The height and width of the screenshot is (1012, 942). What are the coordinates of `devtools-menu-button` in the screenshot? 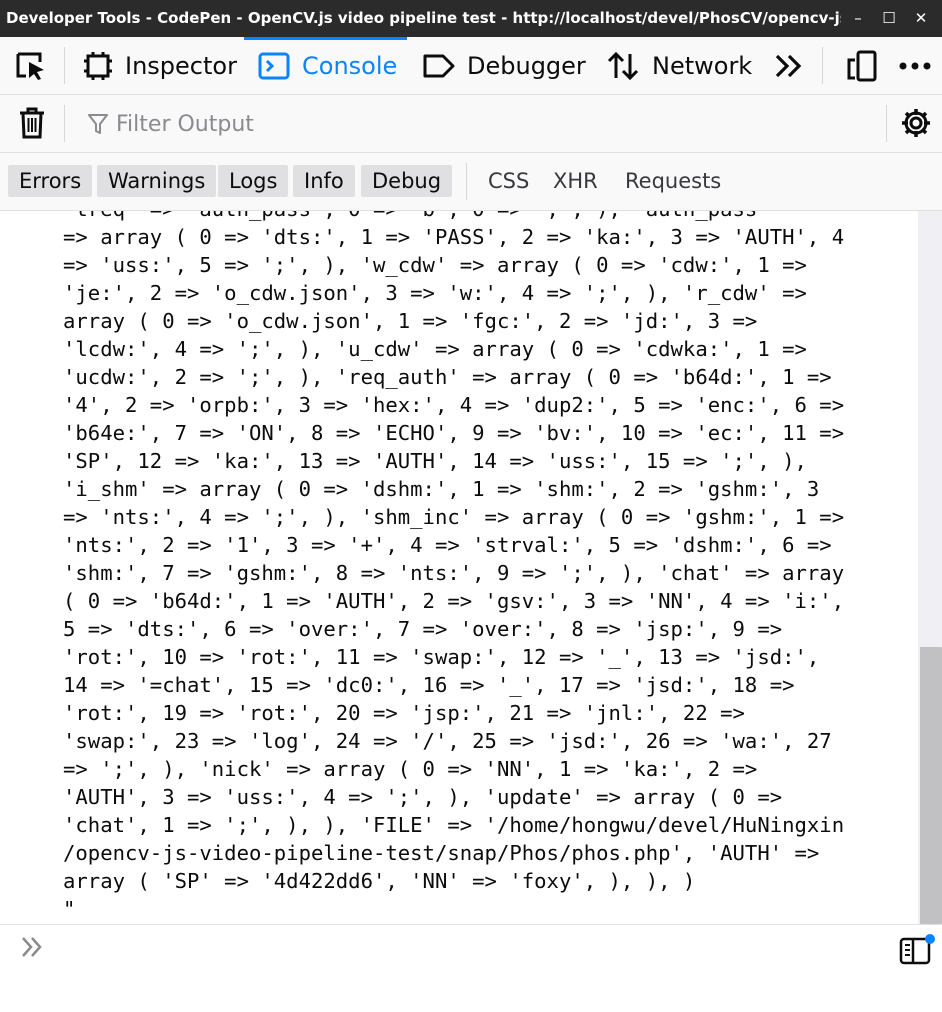 It's located at (915, 65).